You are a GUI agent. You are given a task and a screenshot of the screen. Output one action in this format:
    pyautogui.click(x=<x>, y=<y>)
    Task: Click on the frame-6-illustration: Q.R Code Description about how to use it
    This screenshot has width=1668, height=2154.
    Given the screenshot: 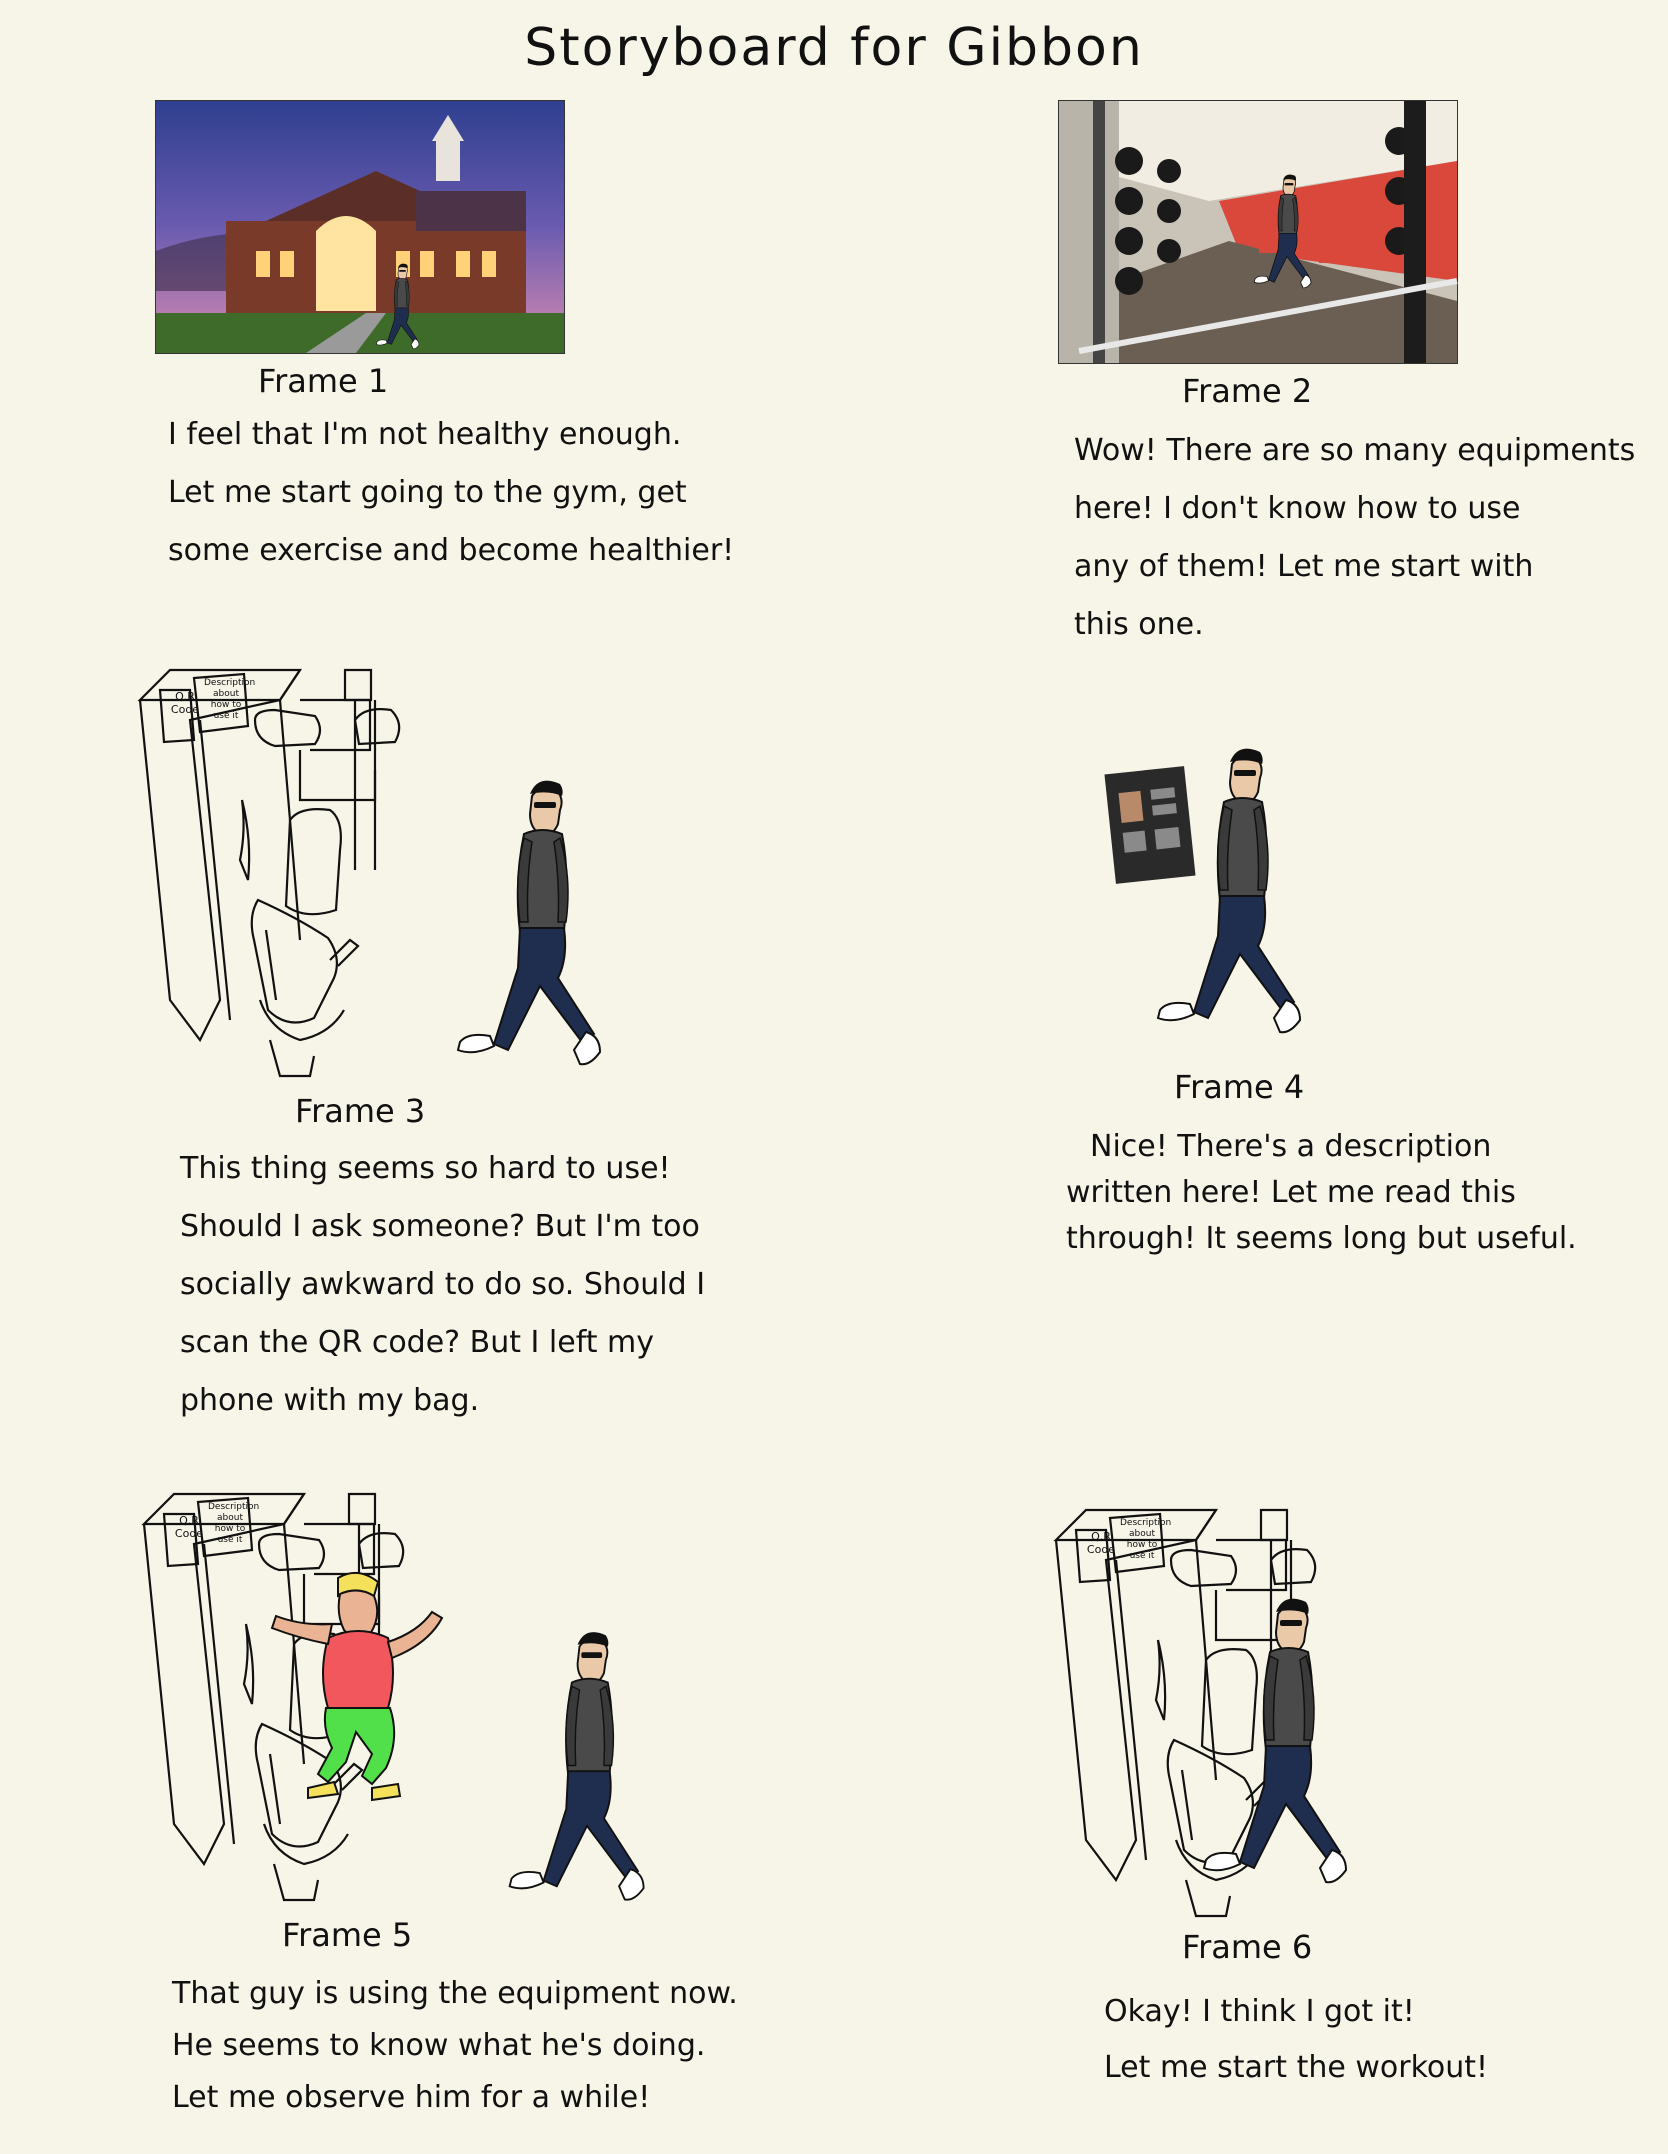 What is the action you would take?
    pyautogui.click(x=1246, y=1710)
    